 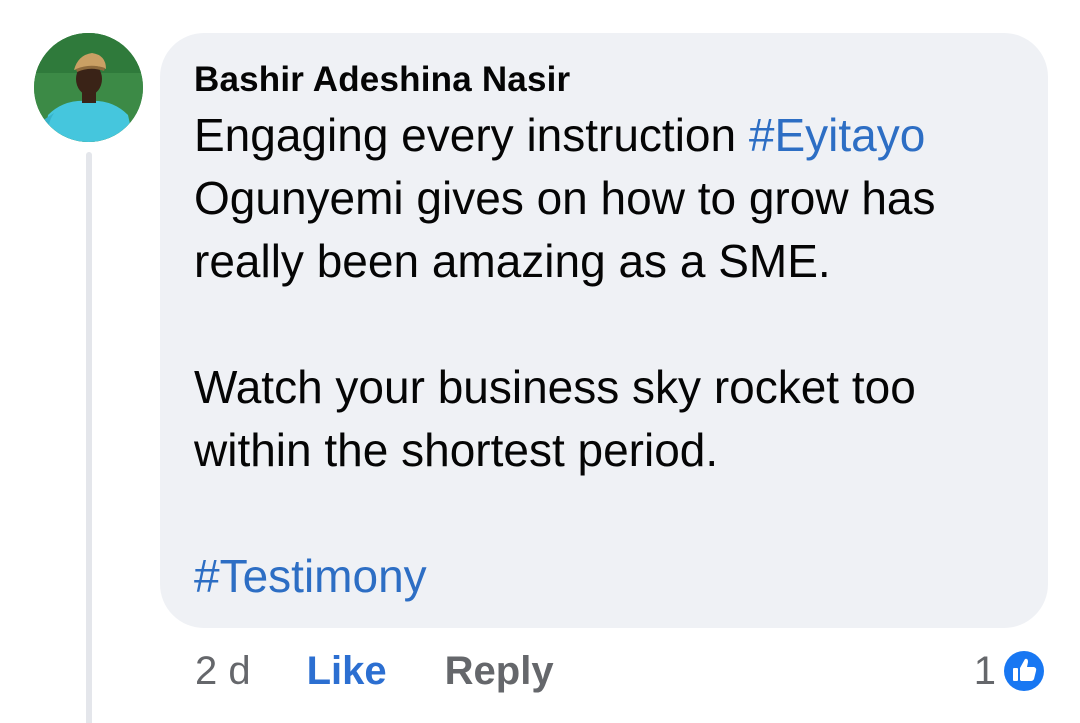 I want to click on comment-timestamp: 2 d, so click(x=223, y=671).